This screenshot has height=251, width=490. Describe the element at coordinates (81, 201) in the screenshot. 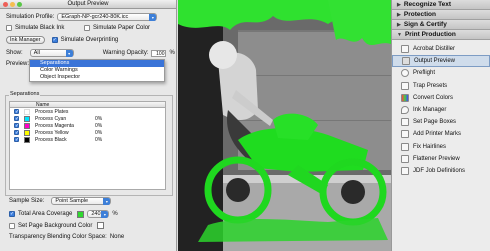

I see `sample-size-select: Point Sample ▾` at that location.